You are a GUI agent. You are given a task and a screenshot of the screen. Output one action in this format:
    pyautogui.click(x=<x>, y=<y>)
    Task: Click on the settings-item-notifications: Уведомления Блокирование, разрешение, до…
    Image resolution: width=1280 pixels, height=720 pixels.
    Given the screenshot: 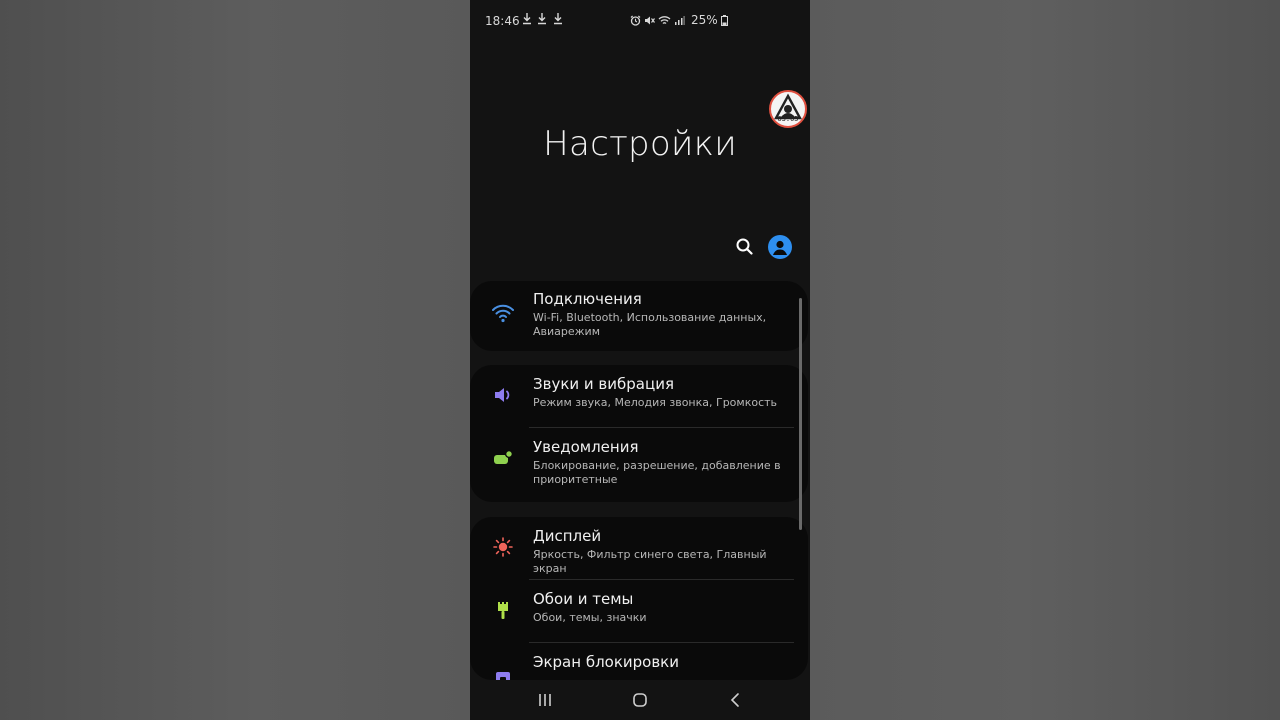 What is the action you would take?
    pyautogui.click(x=639, y=465)
    